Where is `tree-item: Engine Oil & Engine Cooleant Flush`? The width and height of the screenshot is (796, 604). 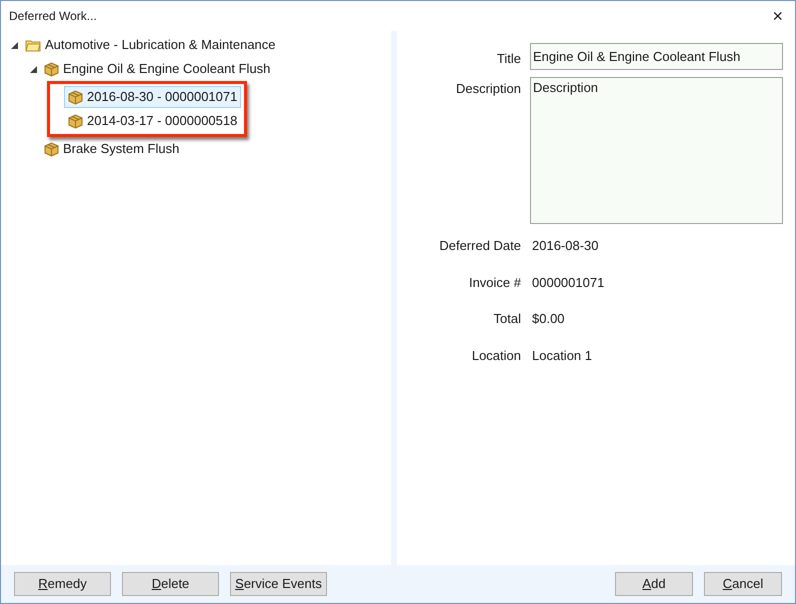
tree-item: Engine Oil & Engine Cooleant Flush is located at coordinates (157, 69).